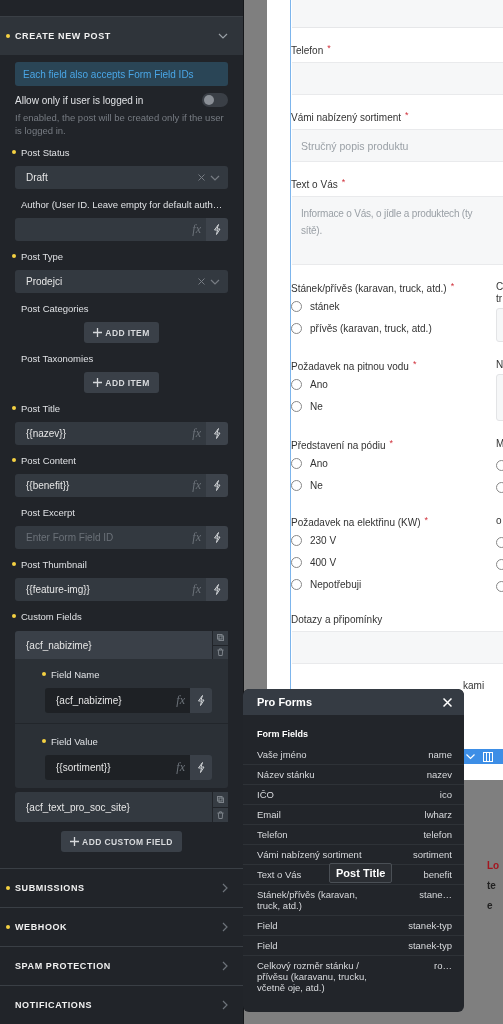 This screenshot has width=503, height=1024. What do you see at coordinates (440, 754) in the screenshot?
I see `field-id: name` at bounding box center [440, 754].